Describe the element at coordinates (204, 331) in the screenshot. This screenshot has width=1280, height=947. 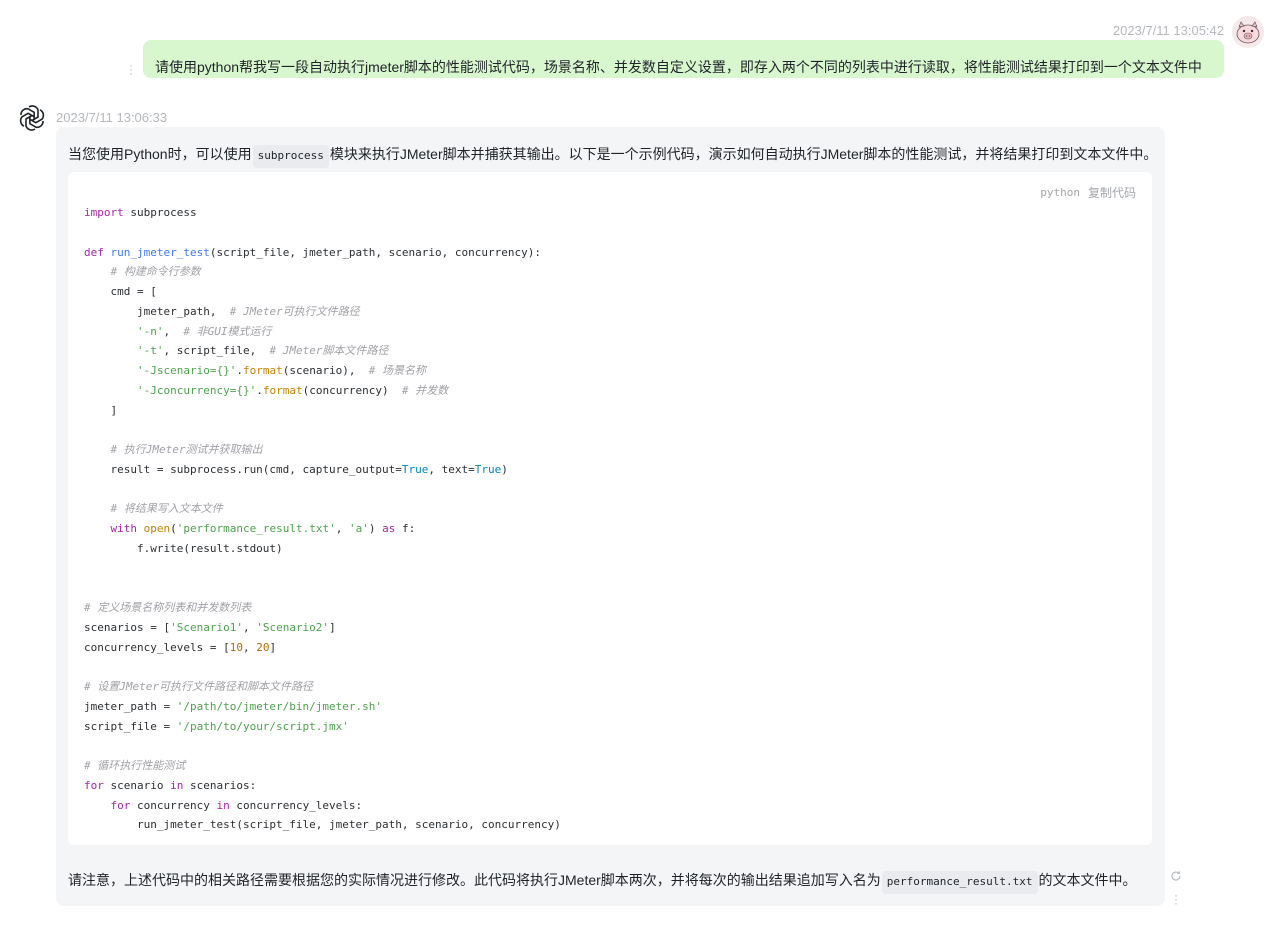
I see `code-line: '-n', # 非GUI模式运行` at that location.